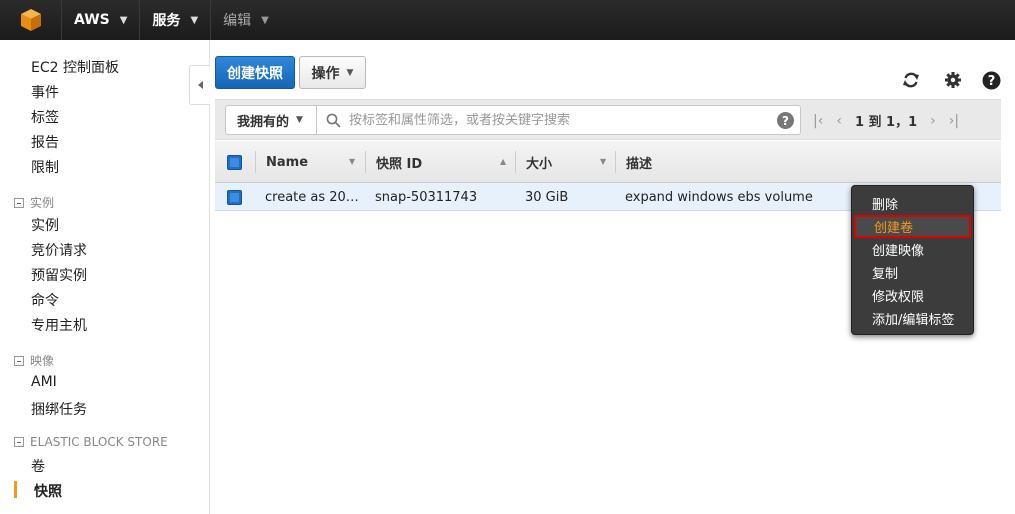  What do you see at coordinates (539, 162) in the screenshot?
I see `column-header-size: 大小` at bounding box center [539, 162].